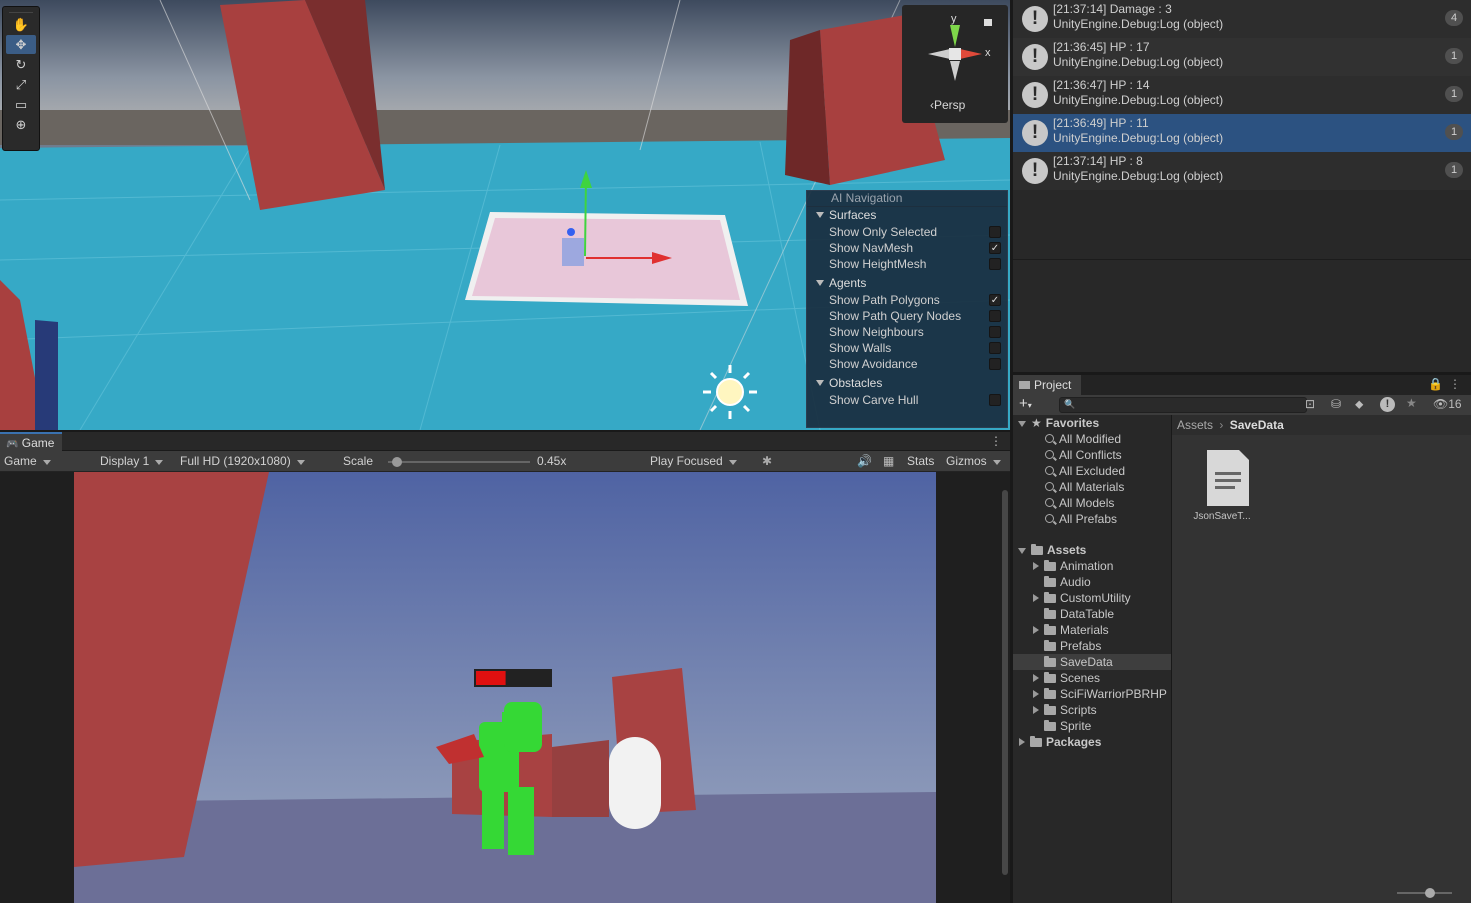  What do you see at coordinates (1435, 384) in the screenshot?
I see `lock-icon: 🔒` at bounding box center [1435, 384].